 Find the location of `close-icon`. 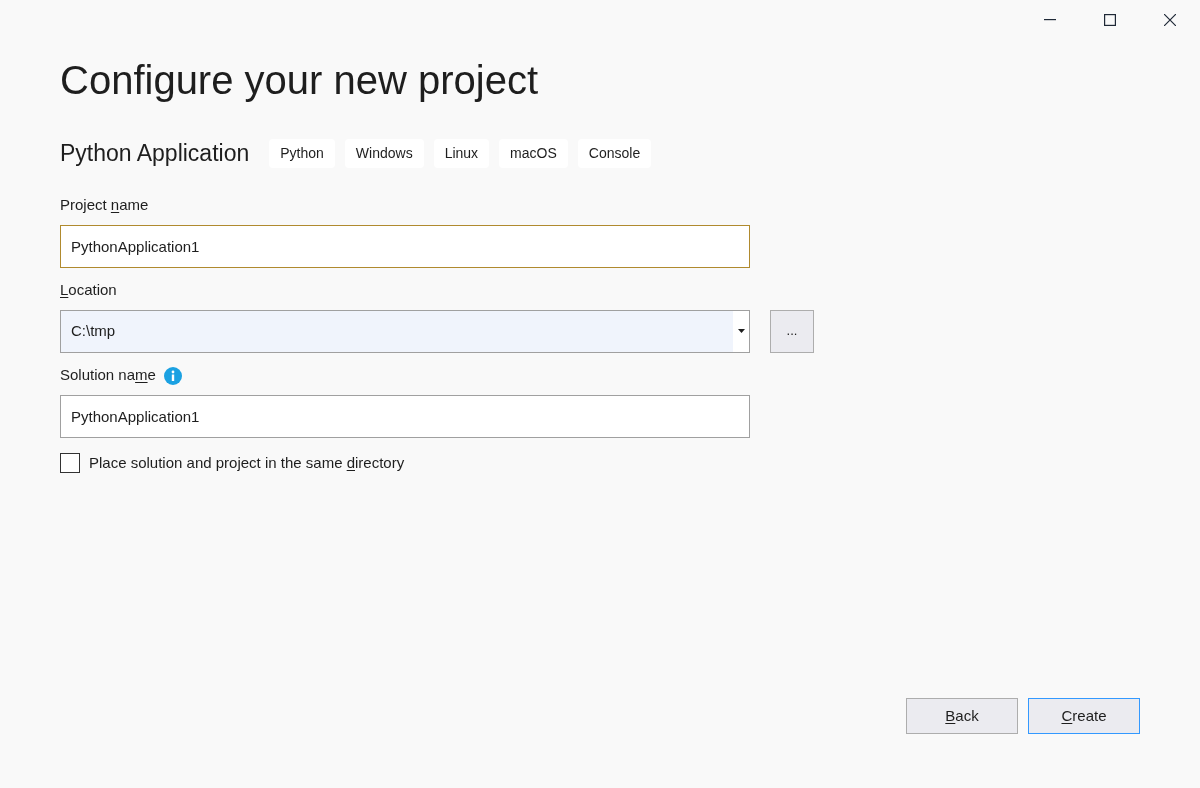

close-icon is located at coordinates (1170, 20).